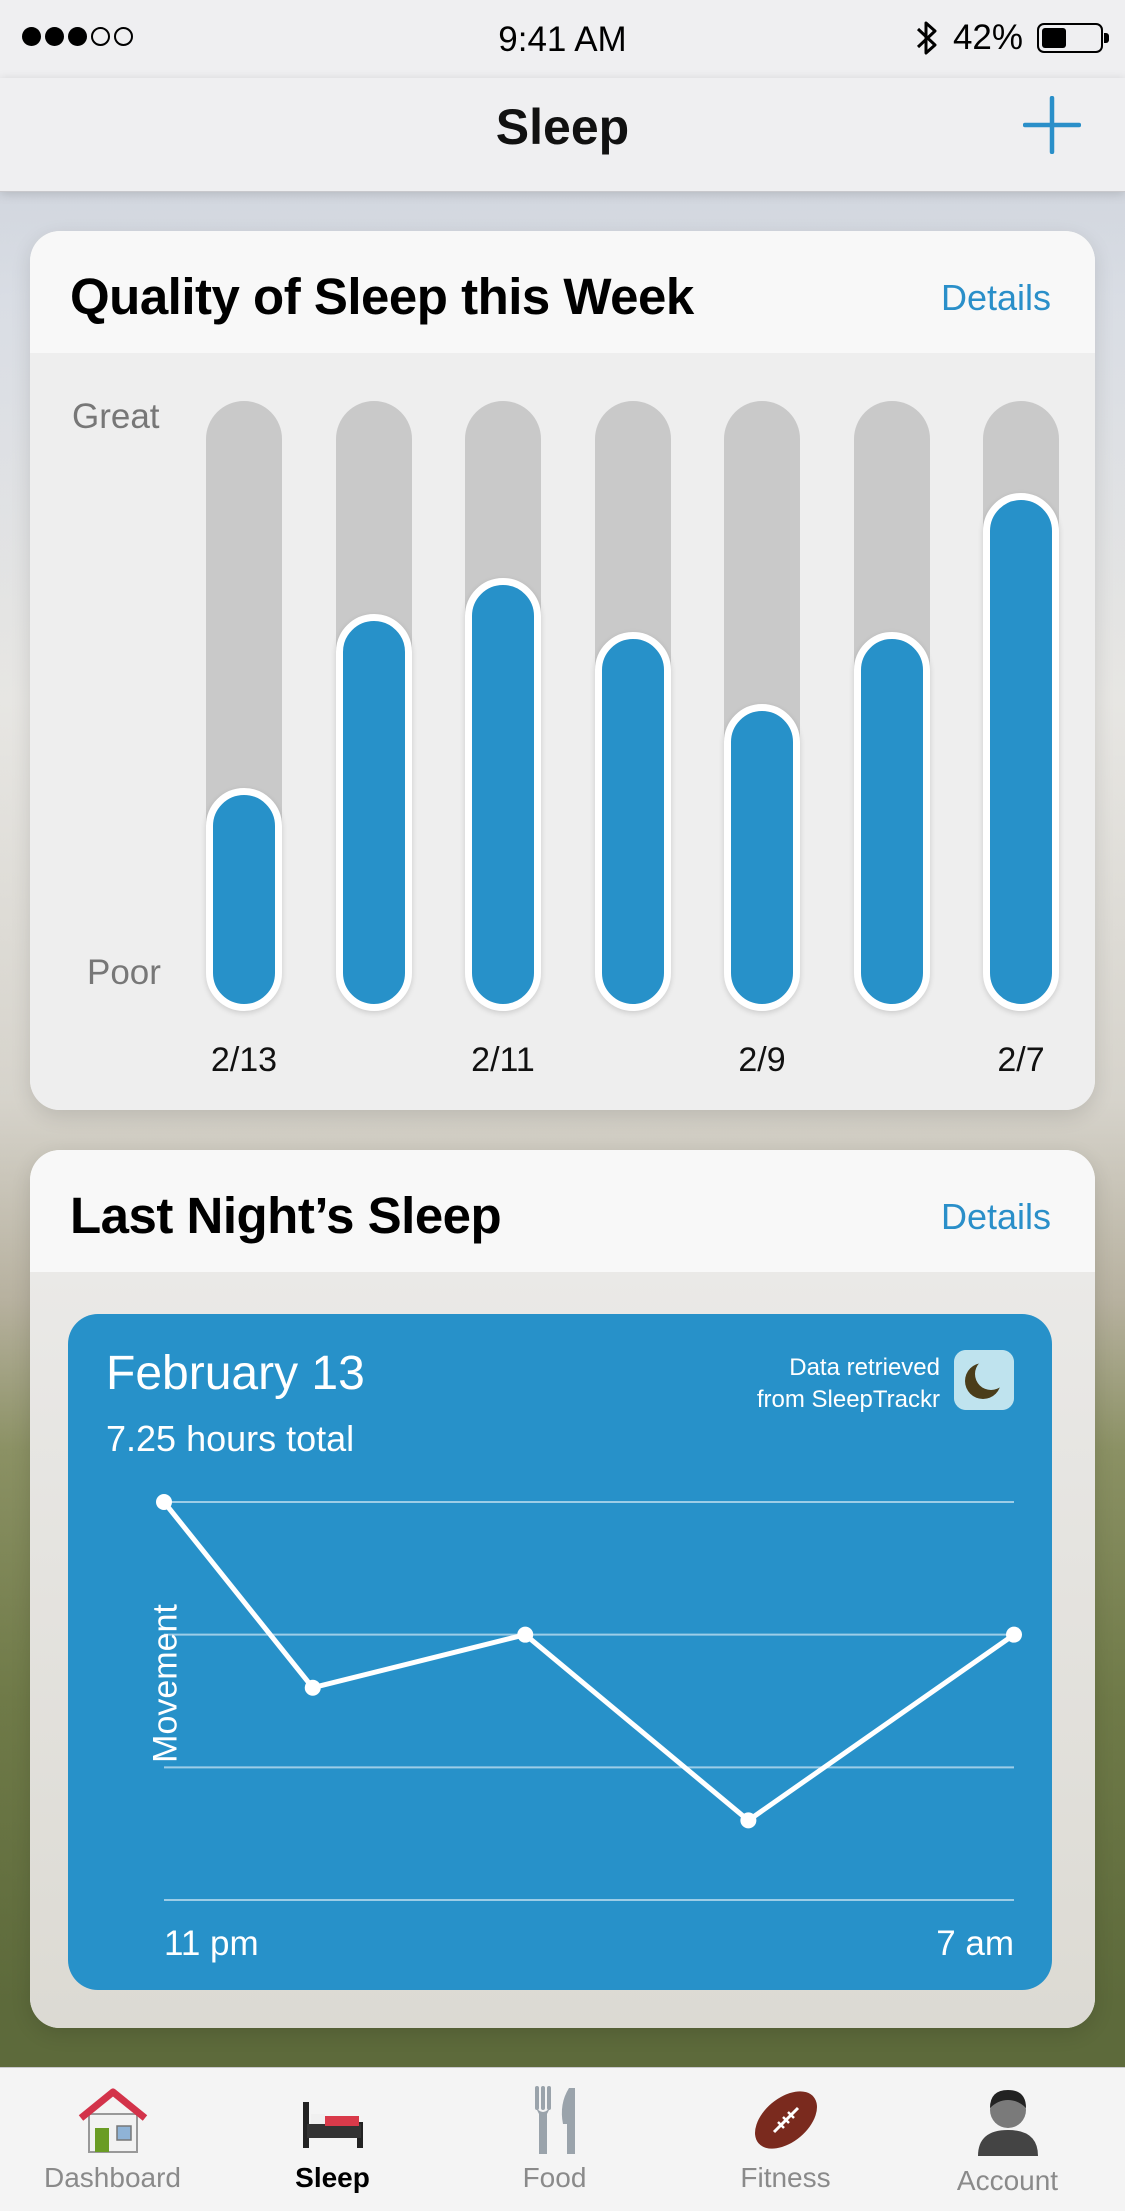 The width and height of the screenshot is (1125, 2211). Describe the element at coordinates (555, 2120) in the screenshot. I see `fork-knife-icon` at that location.